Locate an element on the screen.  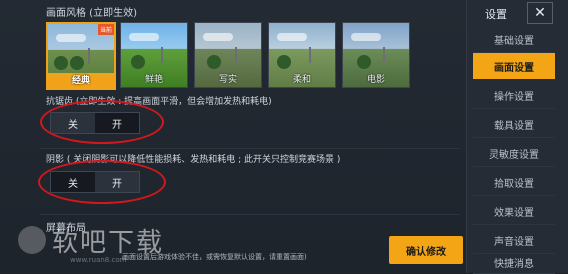
watermark-logo-icon is located at coordinates (32, 240).